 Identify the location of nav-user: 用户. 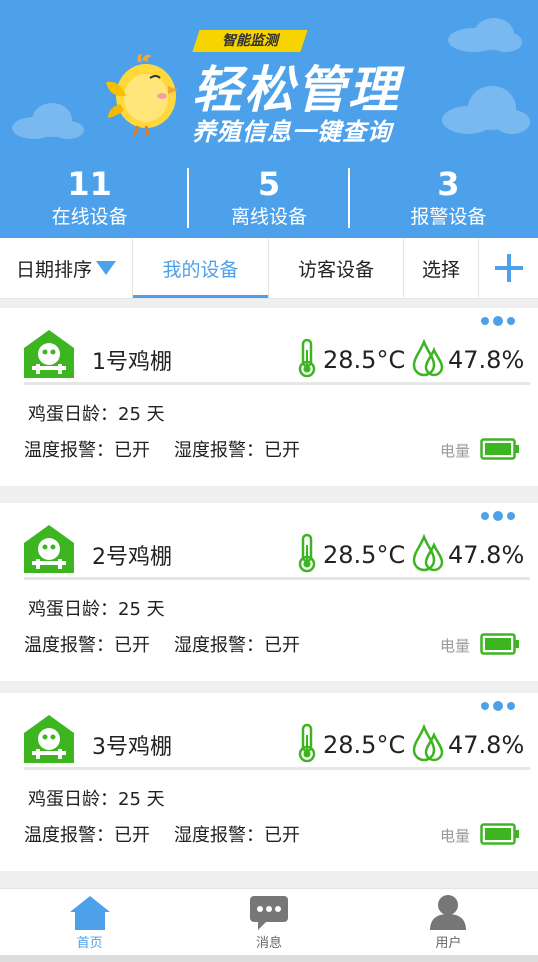
(448, 922).